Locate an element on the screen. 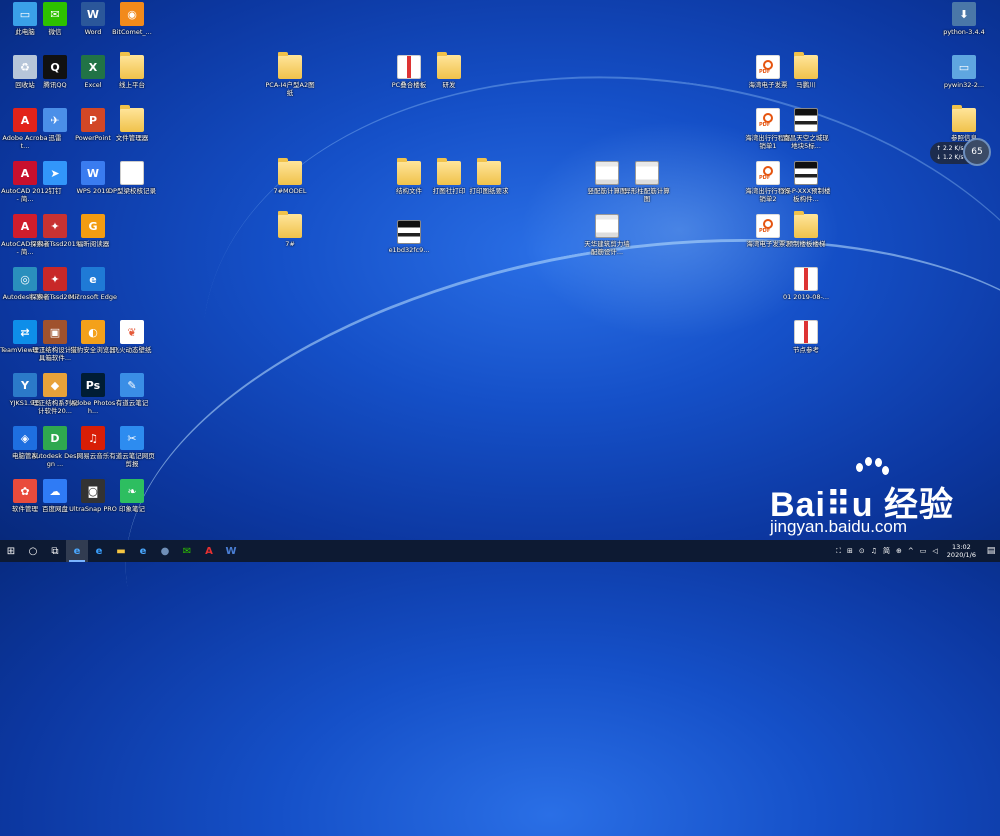 The image size is (1000, 836). desktop-icon-label: 异形柱配筋计算图 is located at coordinates (647, 195).